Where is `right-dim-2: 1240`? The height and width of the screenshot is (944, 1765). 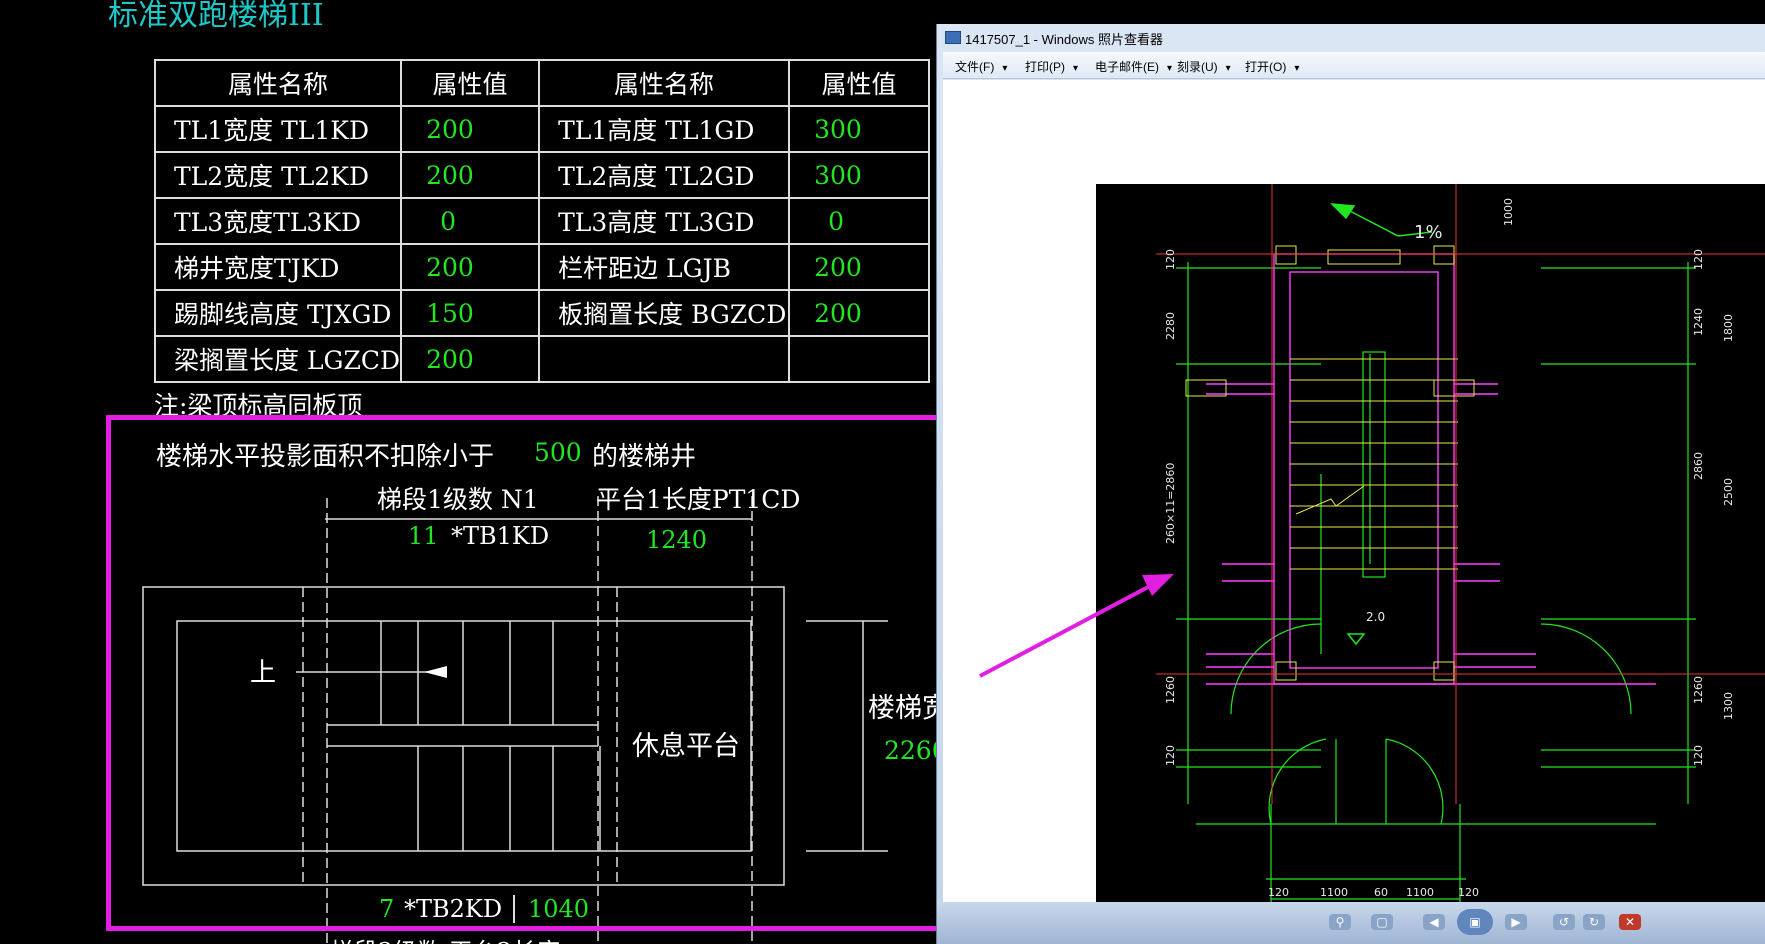
right-dim-2: 1240 is located at coordinates (1698, 322).